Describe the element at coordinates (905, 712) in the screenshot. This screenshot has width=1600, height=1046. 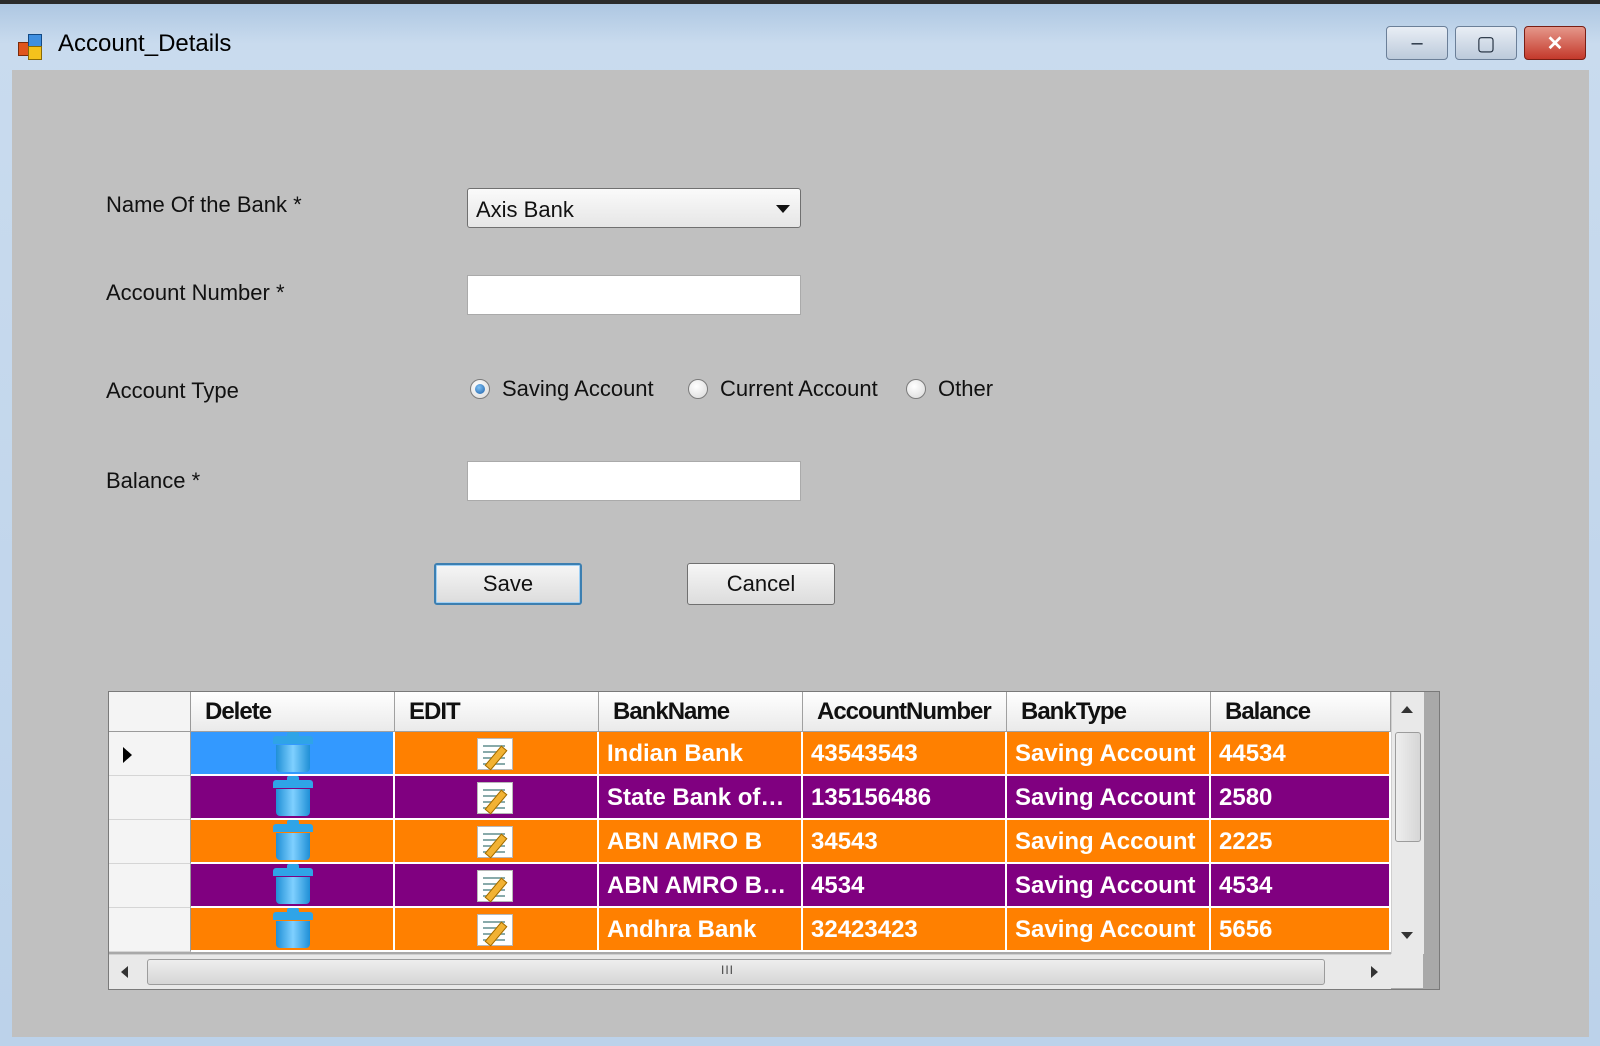
I see `column-header-accountnumber: AccountNumber` at that location.